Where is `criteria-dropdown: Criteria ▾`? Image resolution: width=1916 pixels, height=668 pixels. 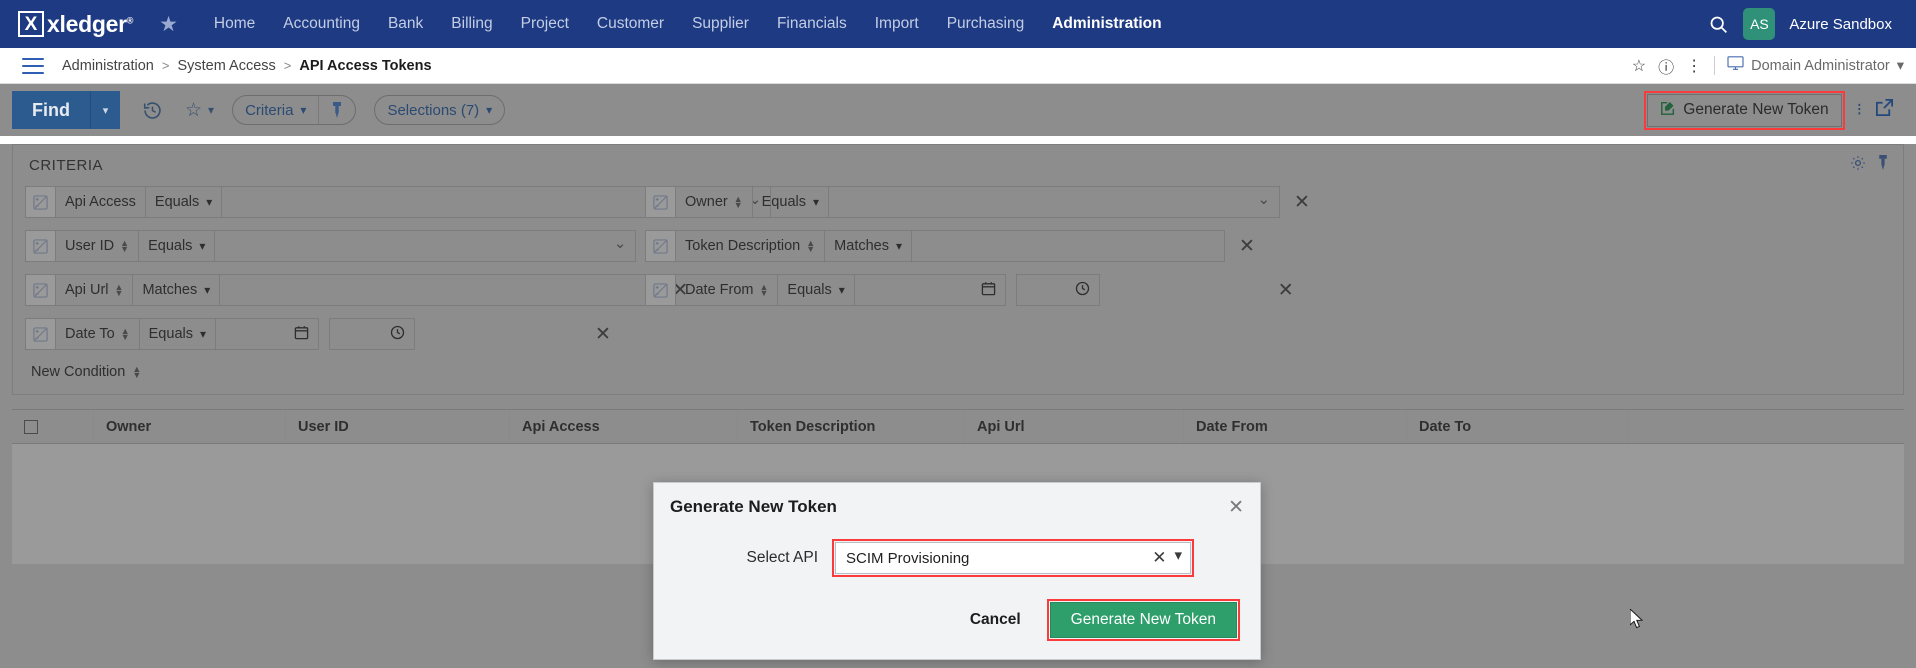 criteria-dropdown: Criteria ▾ is located at coordinates (275, 110).